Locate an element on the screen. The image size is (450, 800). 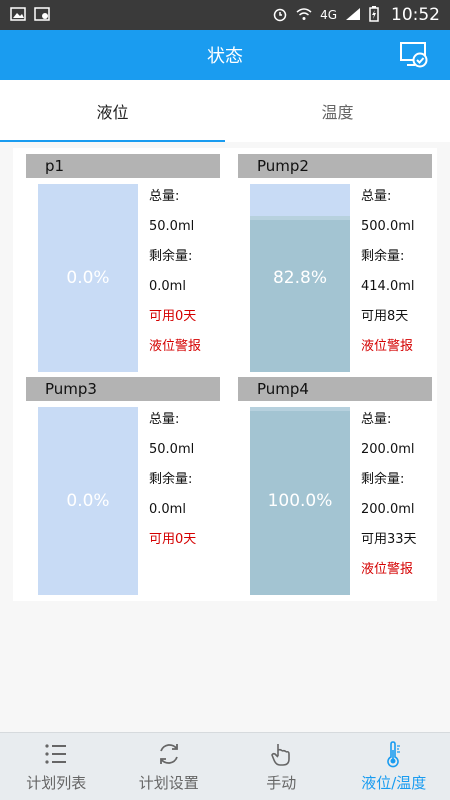
hand-icon is located at coordinates (281, 755).